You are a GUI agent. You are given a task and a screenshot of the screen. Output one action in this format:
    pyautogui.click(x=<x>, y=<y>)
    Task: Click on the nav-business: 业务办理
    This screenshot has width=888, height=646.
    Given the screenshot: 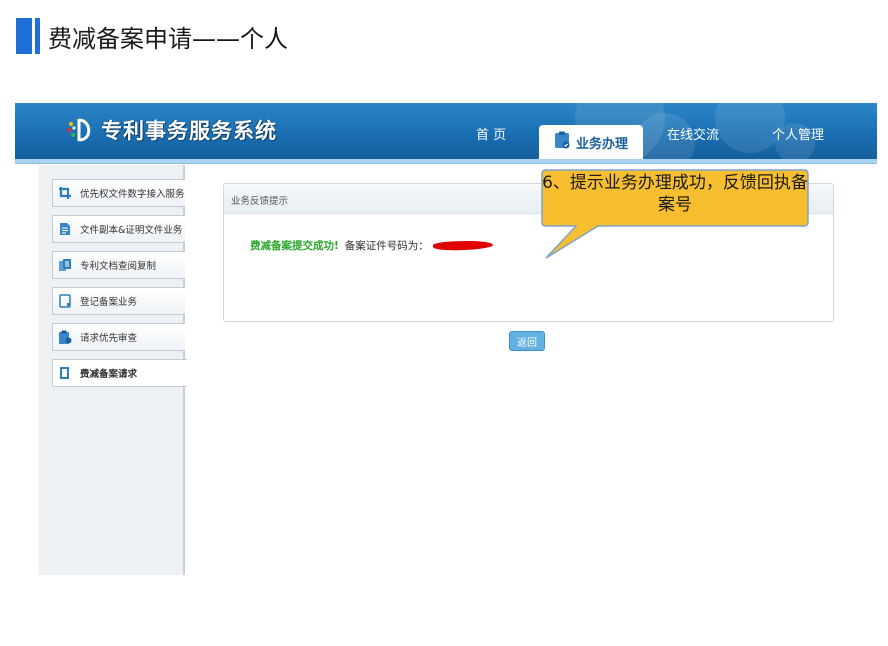 What is the action you would take?
    pyautogui.click(x=591, y=142)
    